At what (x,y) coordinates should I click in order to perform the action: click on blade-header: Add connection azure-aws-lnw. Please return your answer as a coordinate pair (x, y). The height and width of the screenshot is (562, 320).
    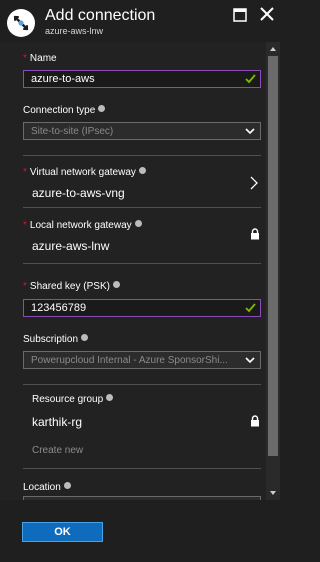
    Looking at the image, I should click on (143, 21).